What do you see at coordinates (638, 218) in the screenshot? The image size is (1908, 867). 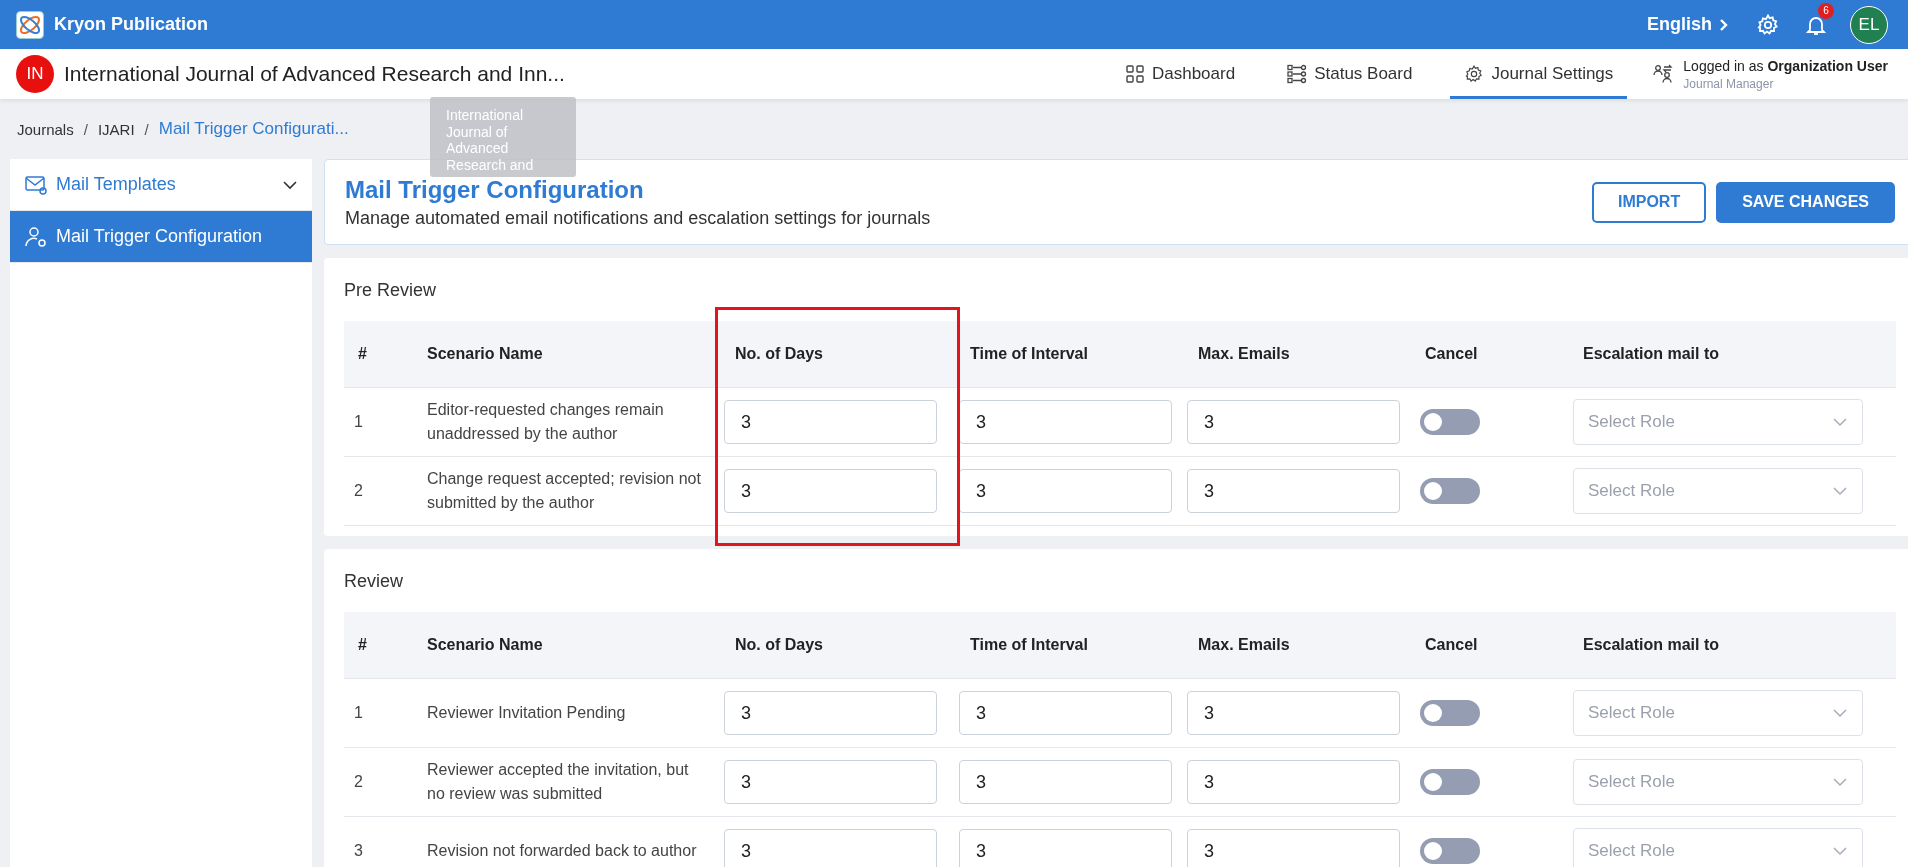 I see `page-subtitle: Manage automated email notifications and escalation settings for journals` at bounding box center [638, 218].